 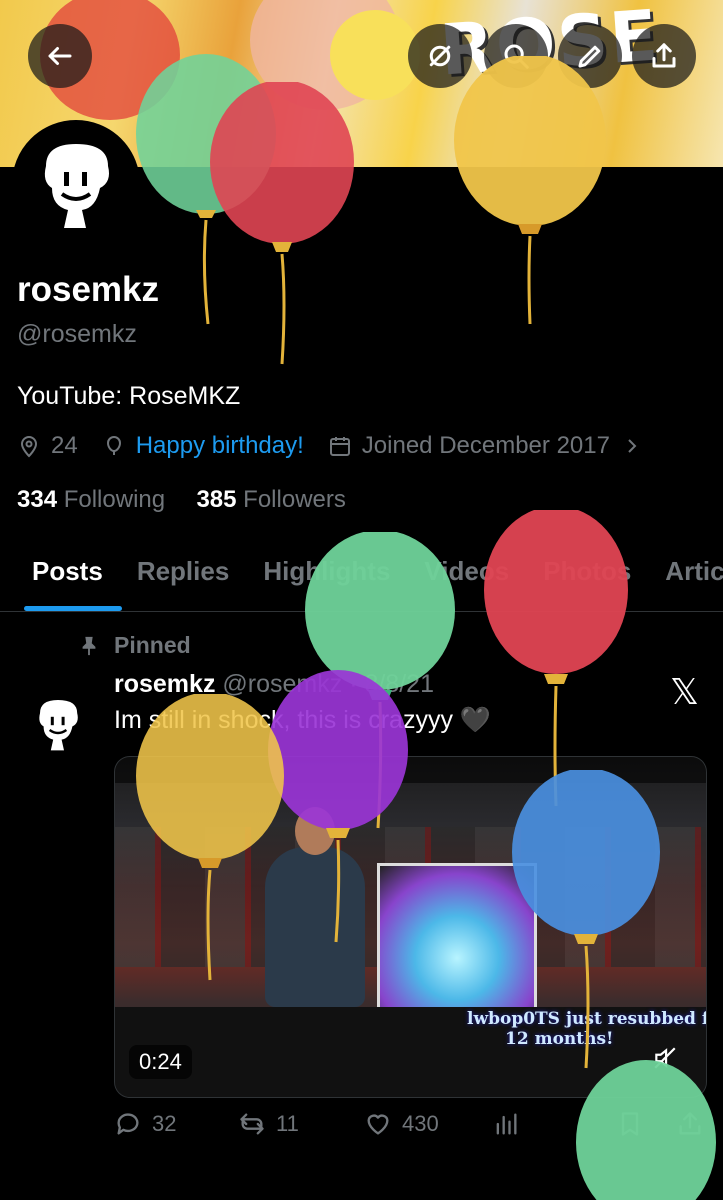 I want to click on share-post-button, so click(x=690, y=1124).